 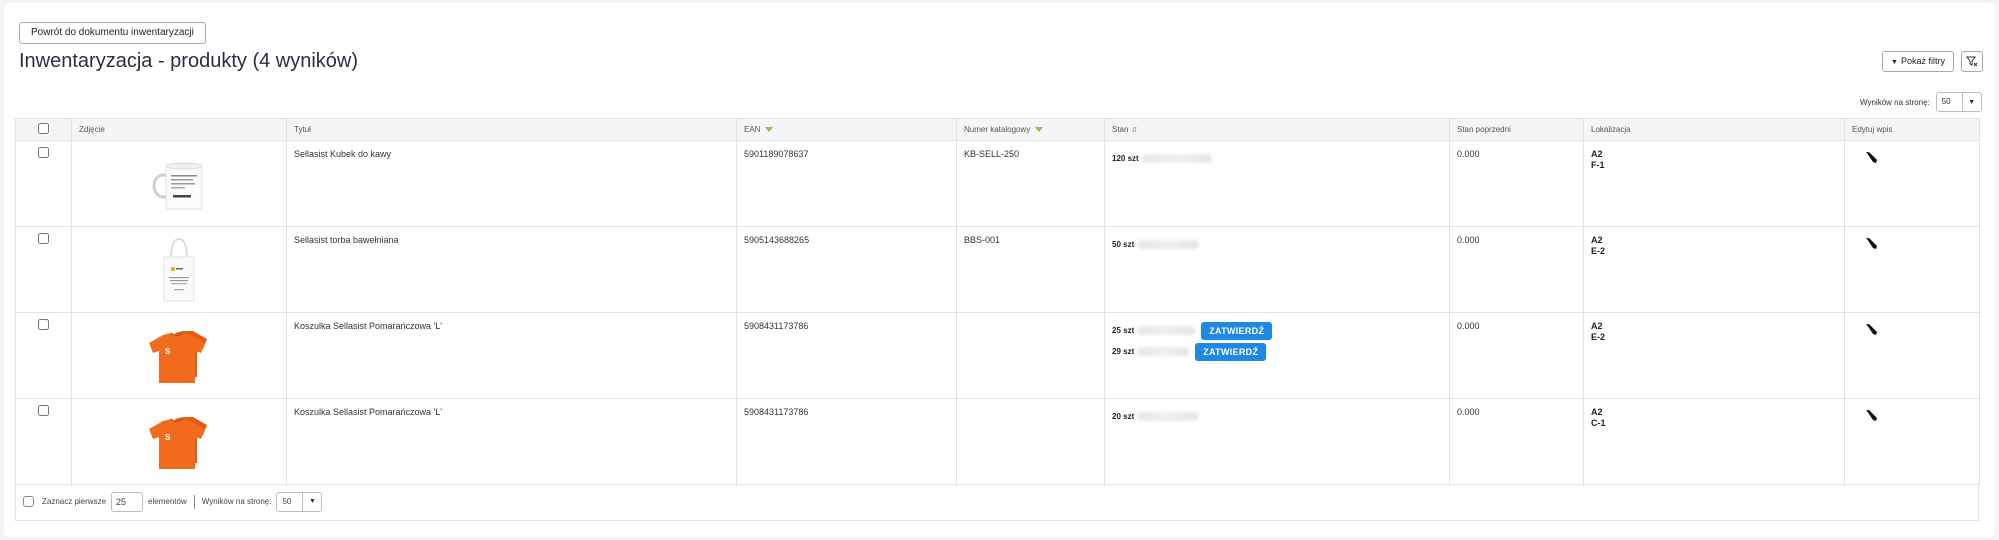 I want to click on elements-label: elementów, so click(x=167, y=501).